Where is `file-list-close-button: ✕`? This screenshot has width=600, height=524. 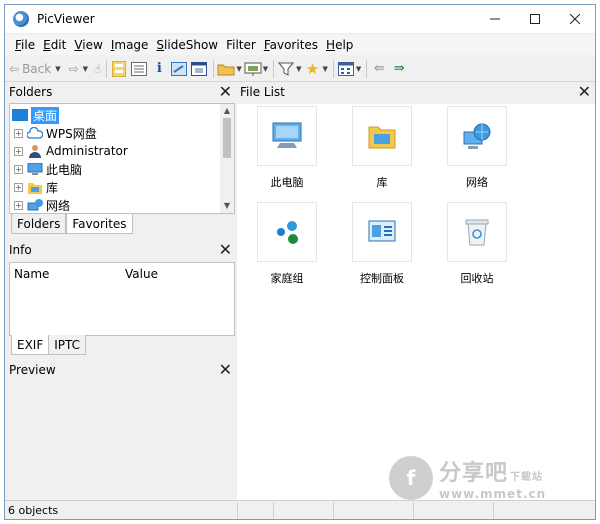 file-list-close-button: ✕ is located at coordinates (584, 92).